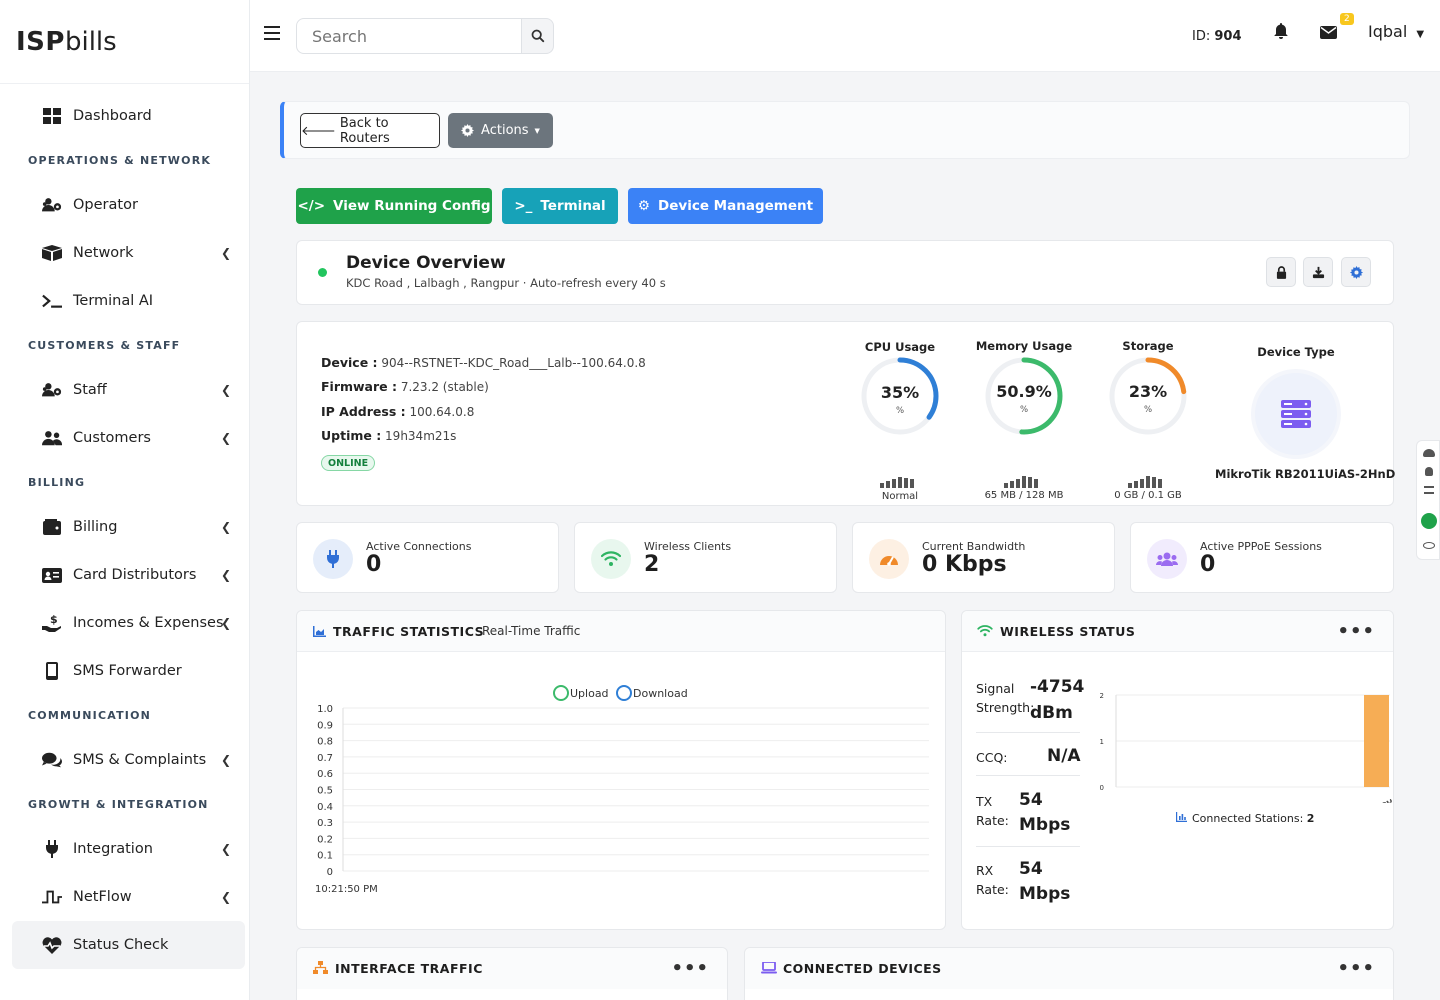 The height and width of the screenshot is (1000, 1440). Describe the element at coordinates (128, 671) in the screenshot. I see `sidebar-item-sms-forwarder: SMS Forwarder` at that location.